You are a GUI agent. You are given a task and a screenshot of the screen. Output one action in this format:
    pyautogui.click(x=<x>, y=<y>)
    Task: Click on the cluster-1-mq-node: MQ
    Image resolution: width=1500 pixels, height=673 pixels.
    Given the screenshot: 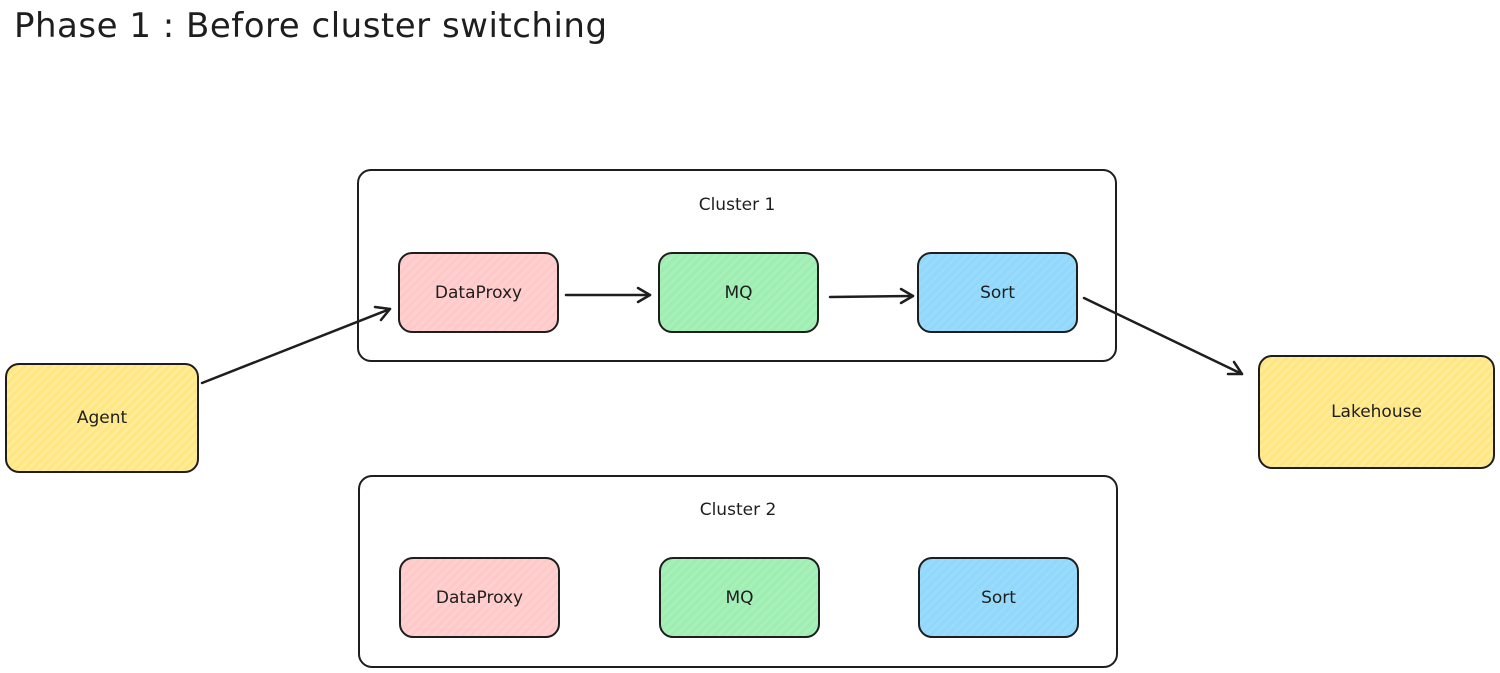 What is the action you would take?
    pyautogui.click(x=738, y=292)
    